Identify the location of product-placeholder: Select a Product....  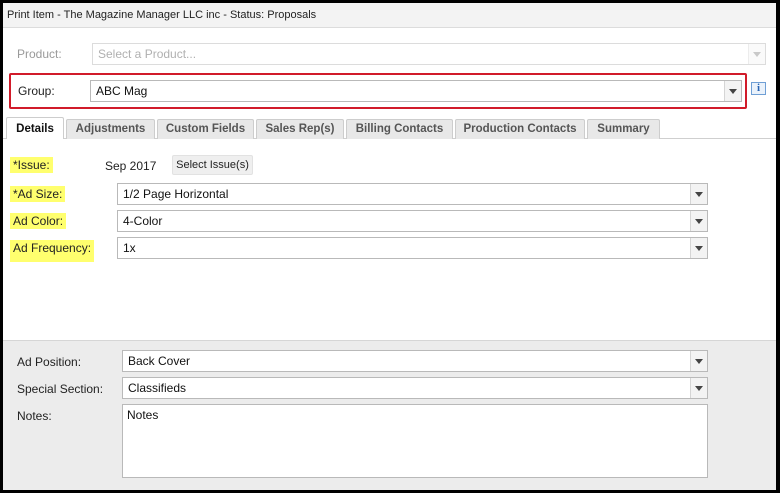
(147, 54).